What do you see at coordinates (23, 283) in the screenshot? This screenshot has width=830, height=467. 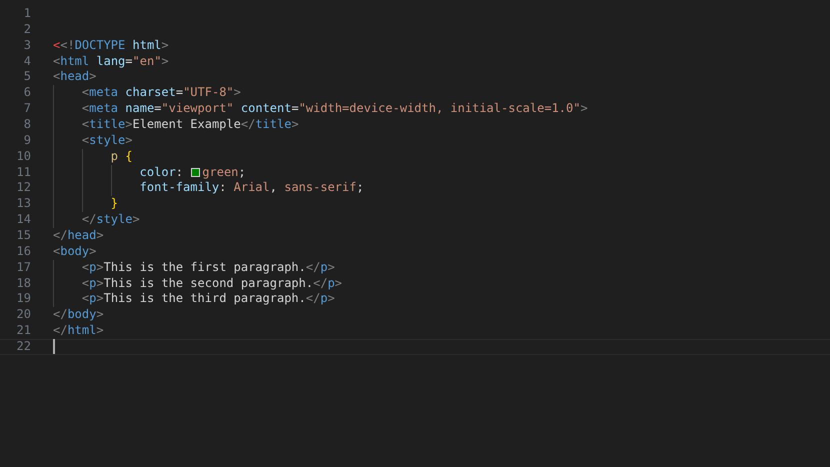 I see `line-number: 18` at bounding box center [23, 283].